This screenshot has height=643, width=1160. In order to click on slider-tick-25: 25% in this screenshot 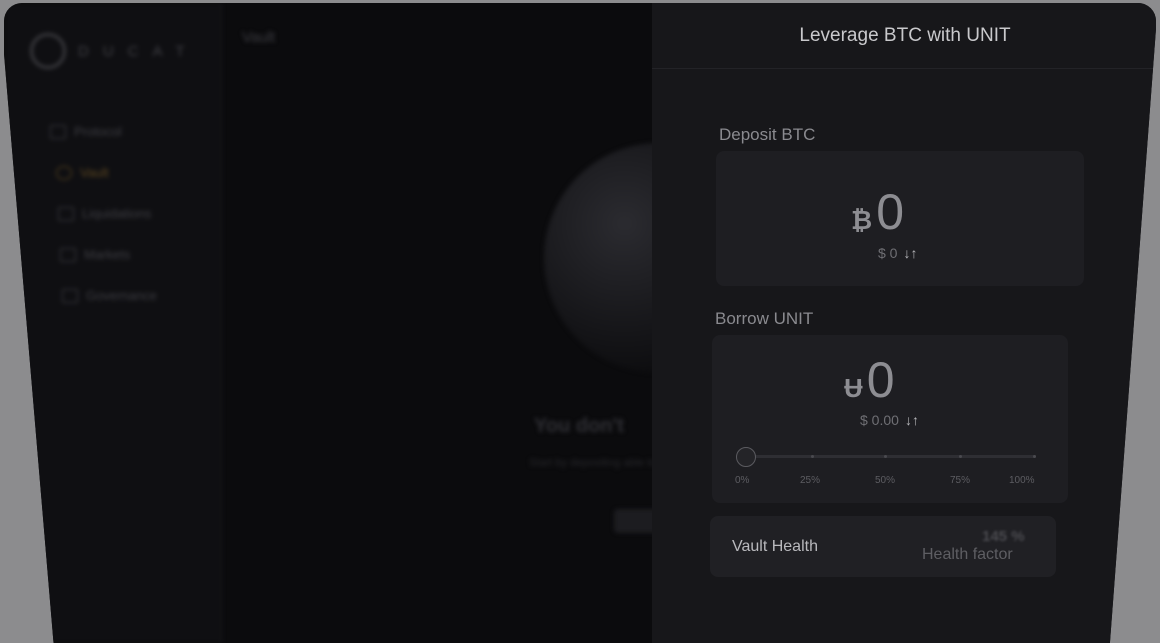, I will do `click(810, 480)`.